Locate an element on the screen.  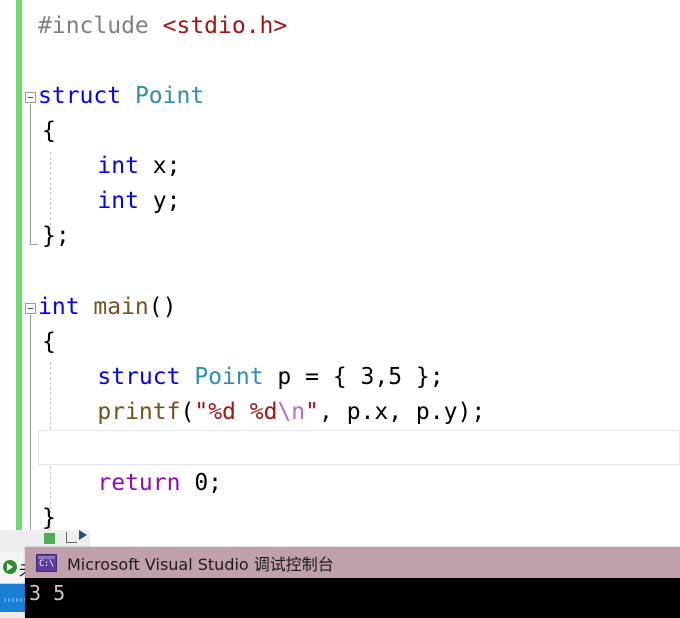
code-line-0: #include <stdio.h> is located at coordinates (340, 26).